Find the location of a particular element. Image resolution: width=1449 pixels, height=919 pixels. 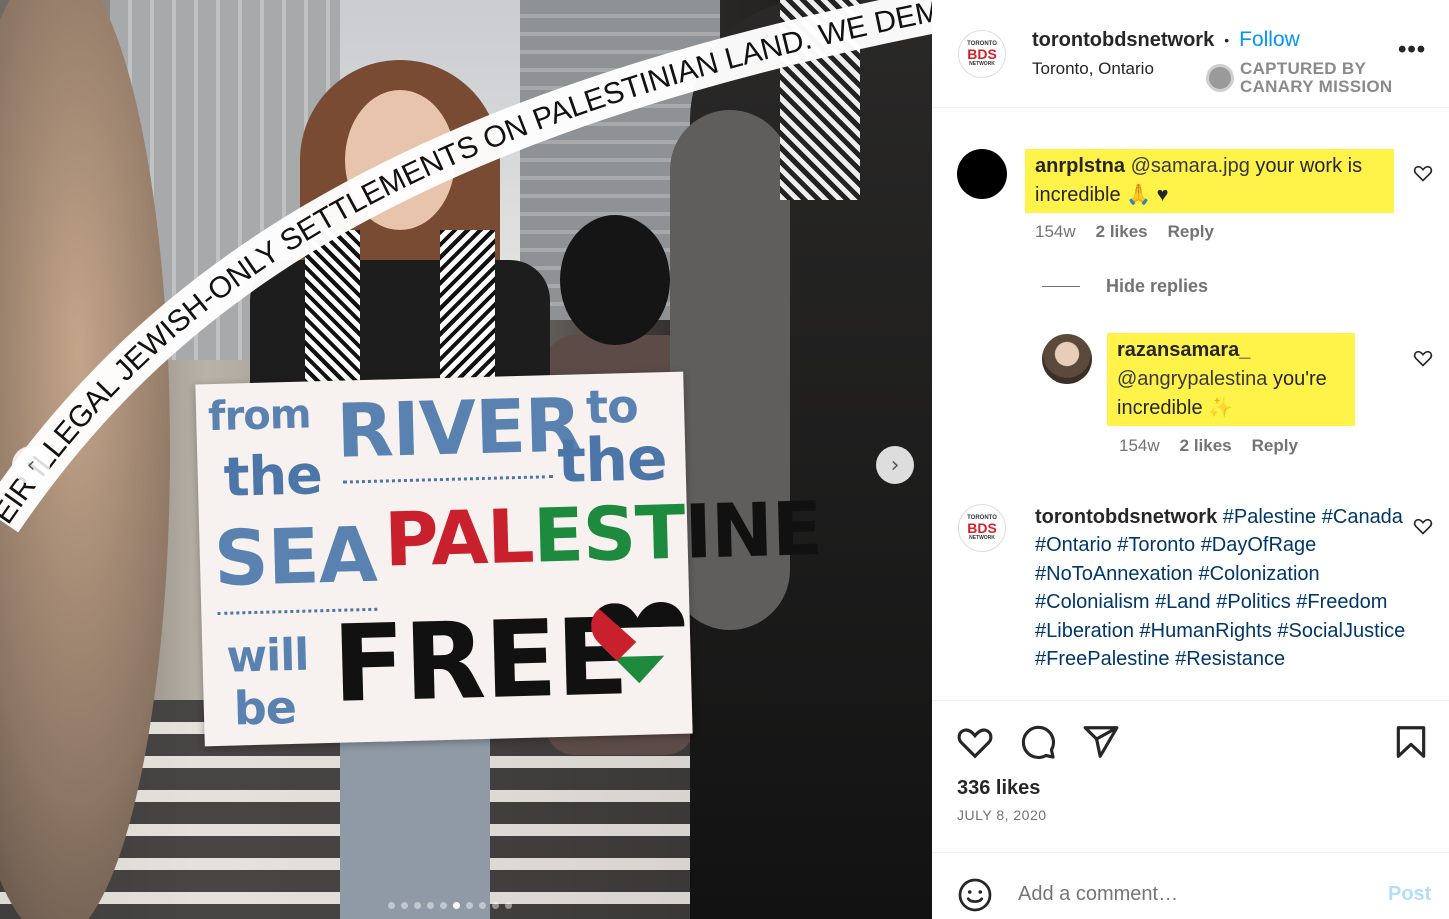

chevron-right-icon: › is located at coordinates (895, 465).